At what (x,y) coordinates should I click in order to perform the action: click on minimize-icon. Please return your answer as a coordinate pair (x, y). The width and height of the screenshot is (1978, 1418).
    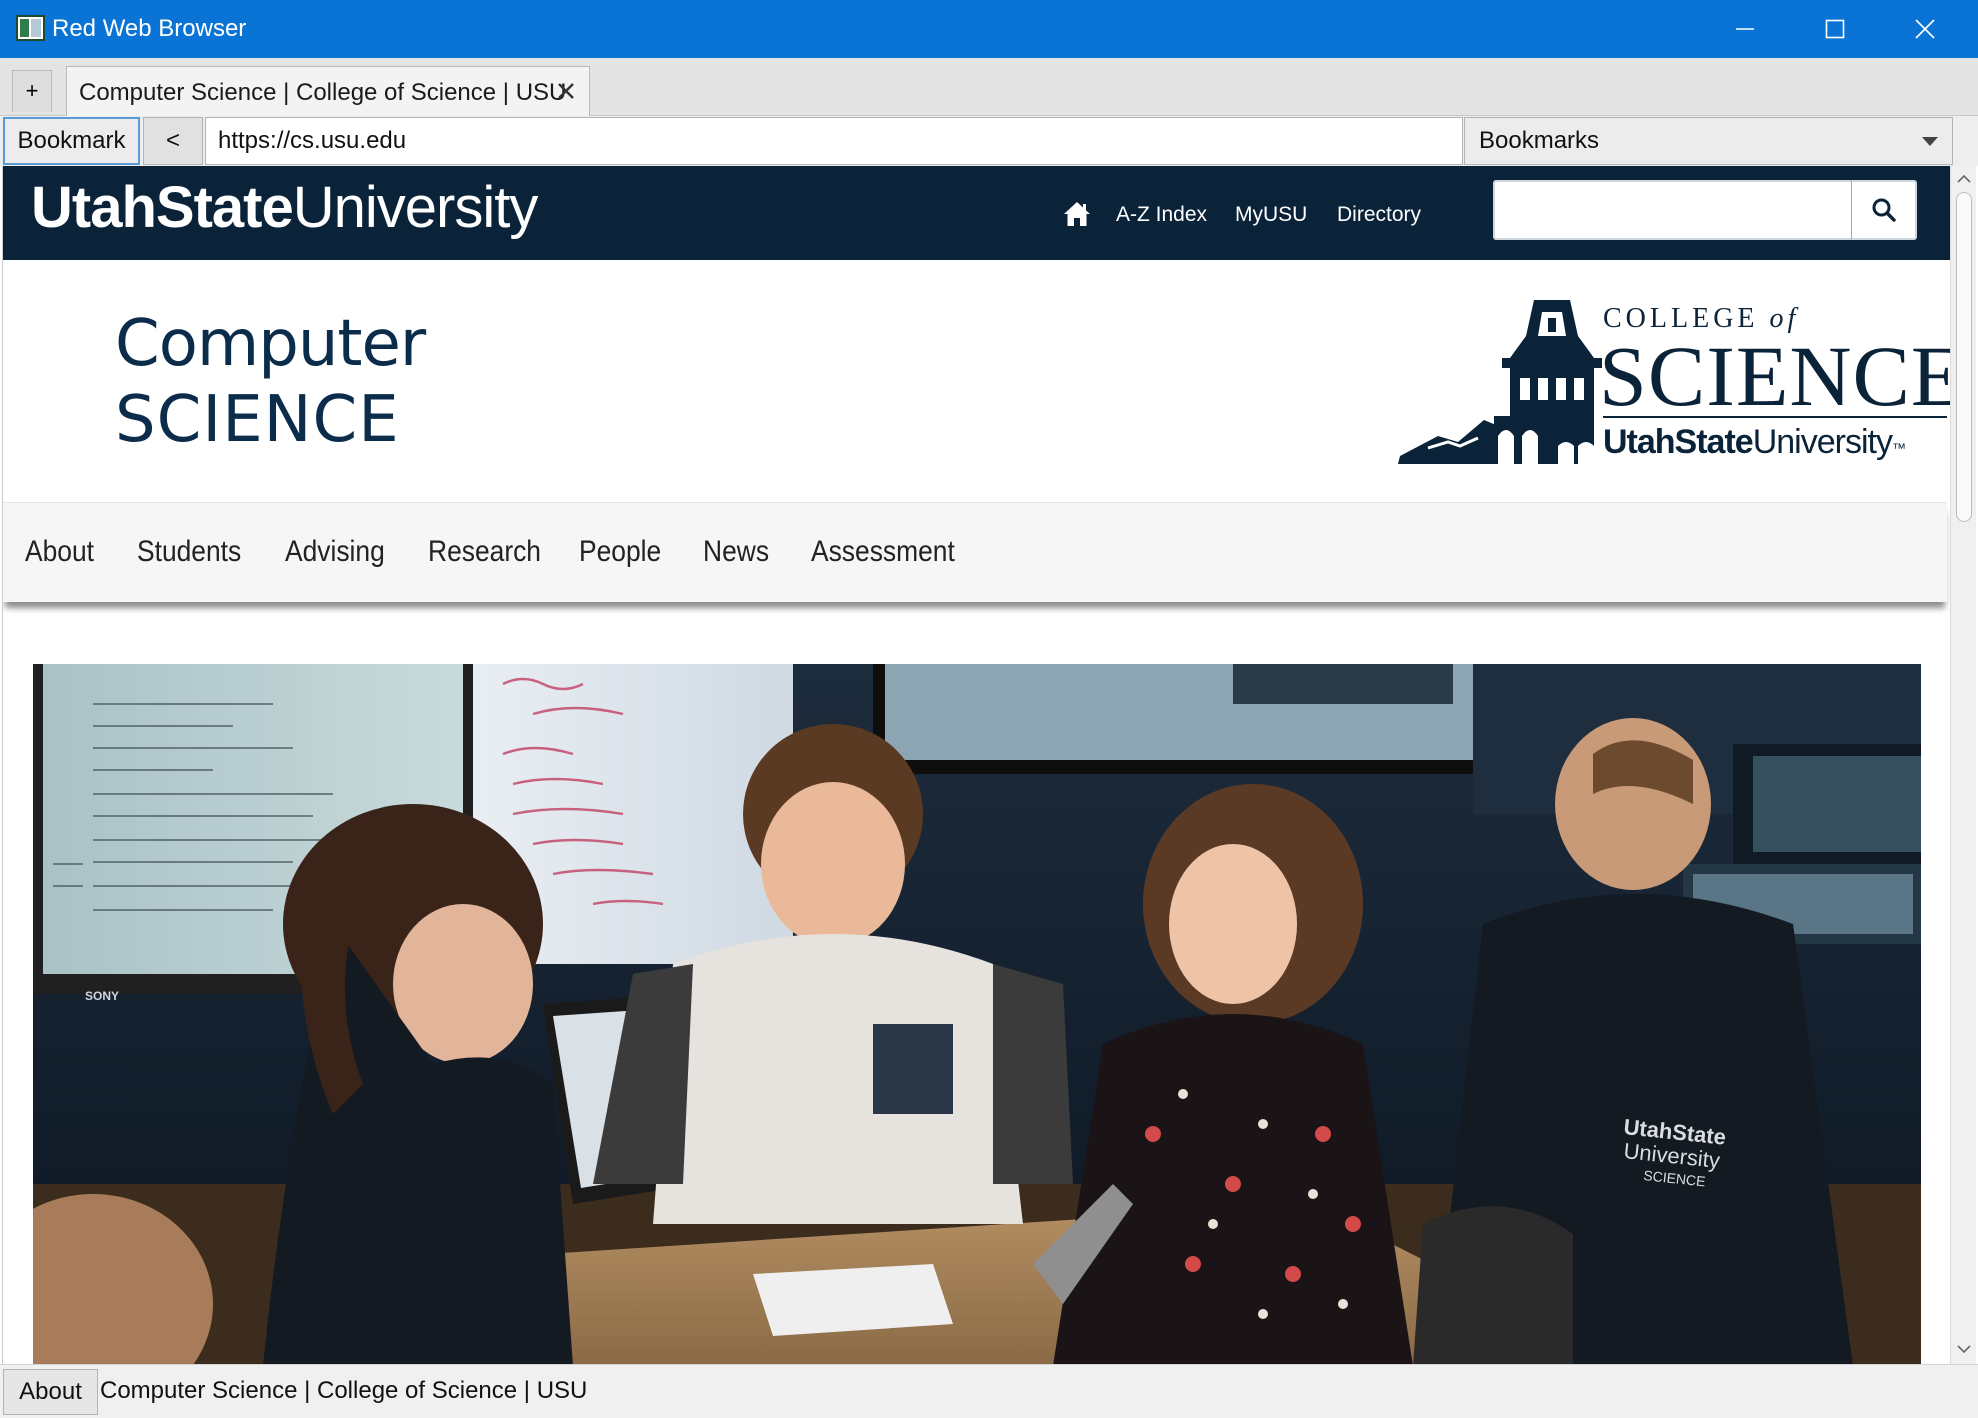
    Looking at the image, I should click on (1745, 29).